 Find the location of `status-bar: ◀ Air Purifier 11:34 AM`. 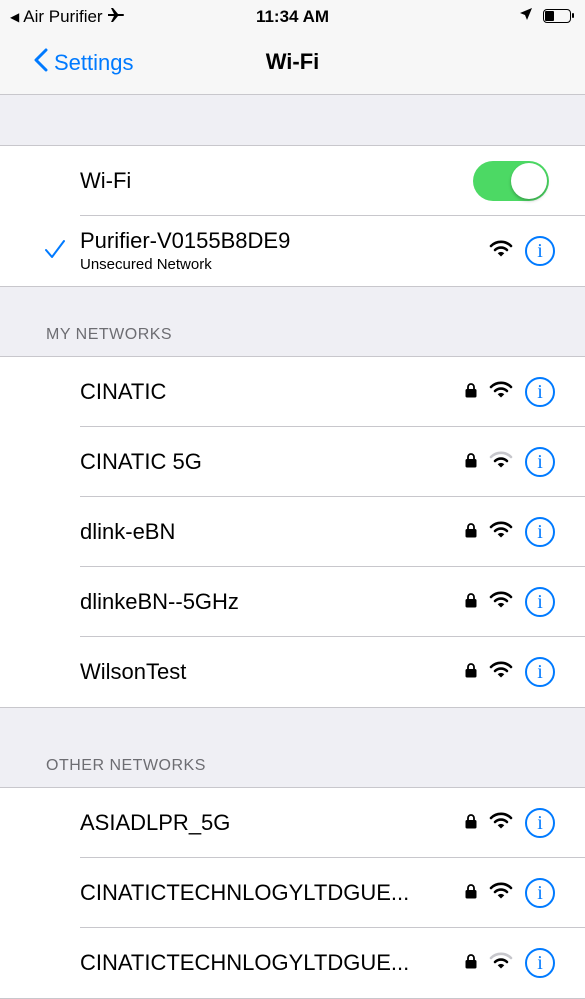

status-bar: ◀ Air Purifier 11:34 AM is located at coordinates (292, 17).